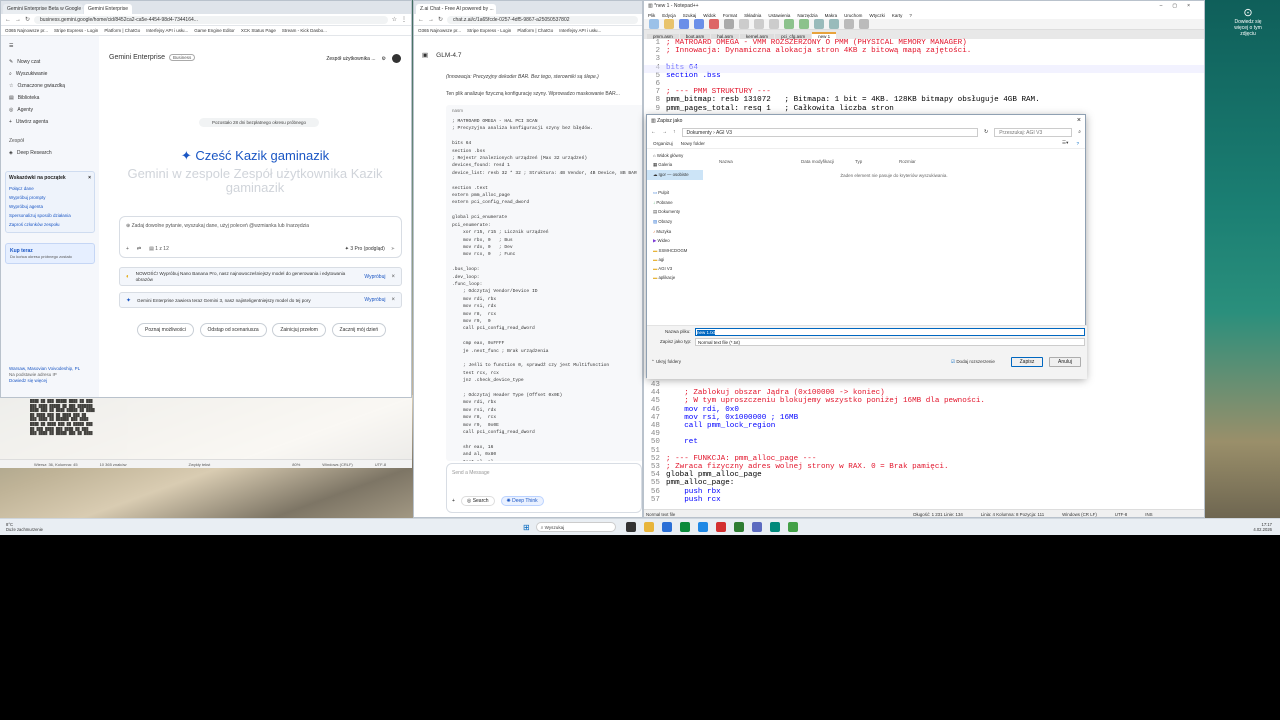 Image resolution: width=1280 pixels, height=720 pixels. Describe the element at coordinates (693, 143) in the screenshot. I see `new-folder-button: Nowy folder` at that location.